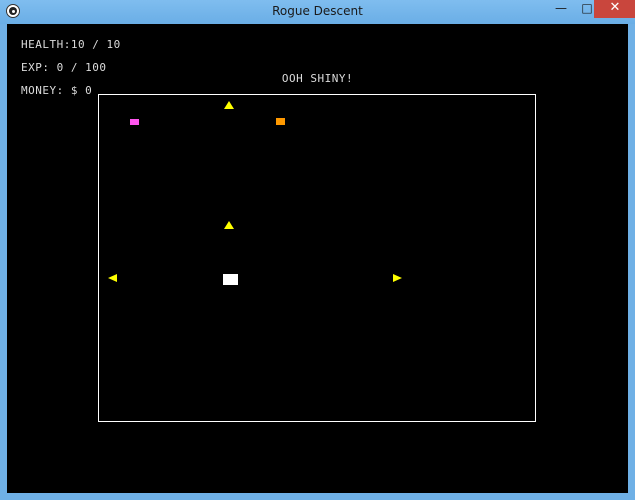 This screenshot has height=500, width=635. I want to click on health-readout: HEALTH:10 / 10, so click(71, 44).